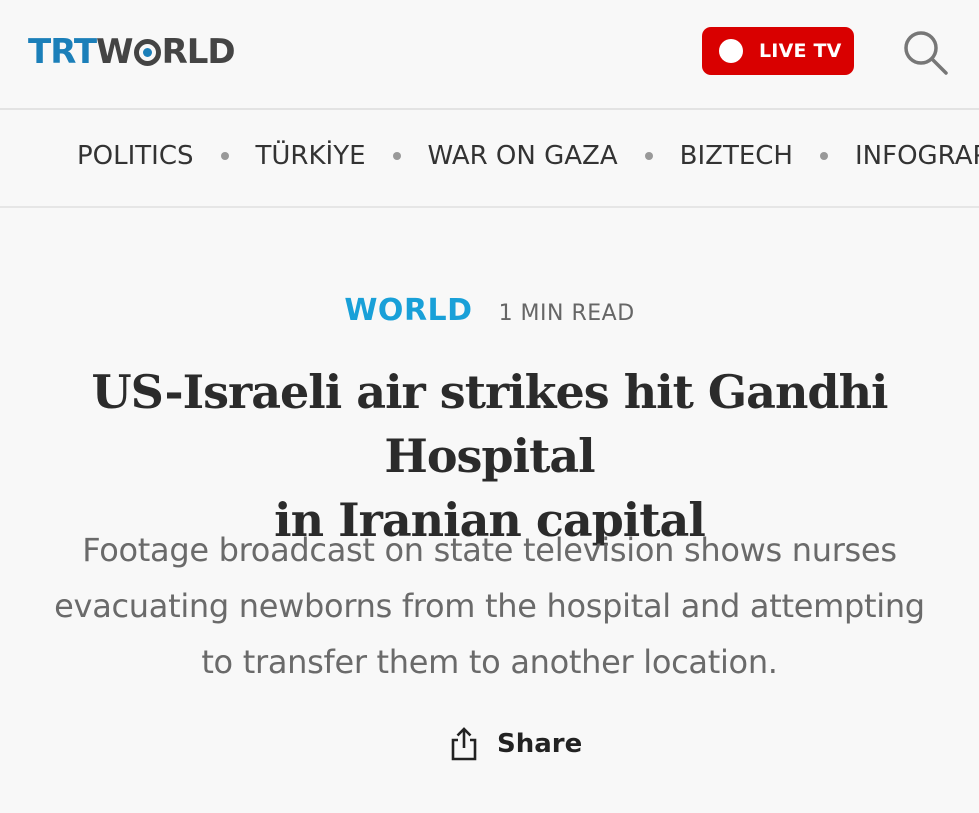  Describe the element at coordinates (731, 51) in the screenshot. I see `live-dot-icon` at that location.